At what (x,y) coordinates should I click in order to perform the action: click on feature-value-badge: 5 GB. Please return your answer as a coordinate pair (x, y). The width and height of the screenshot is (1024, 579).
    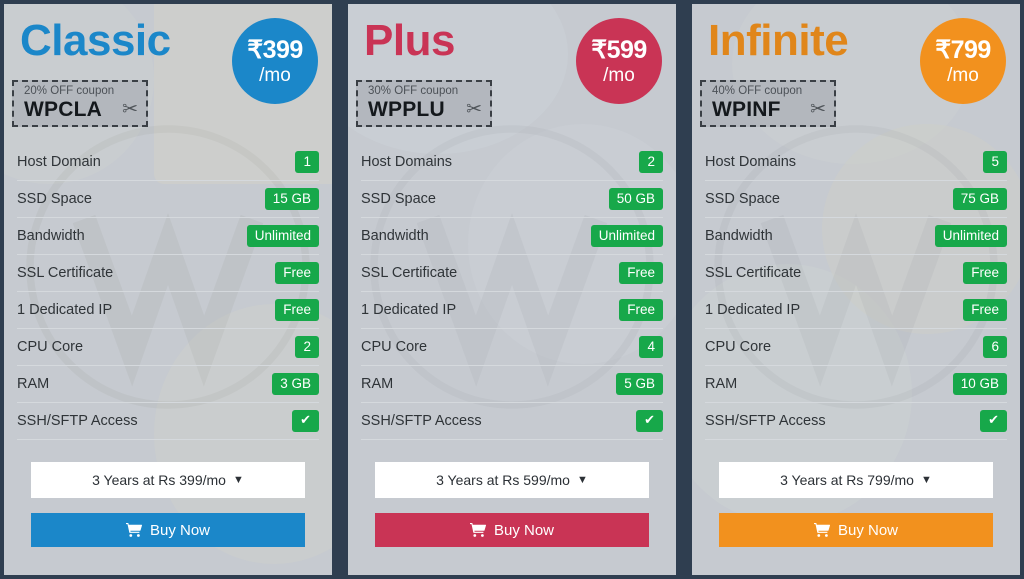
    Looking at the image, I should click on (639, 384).